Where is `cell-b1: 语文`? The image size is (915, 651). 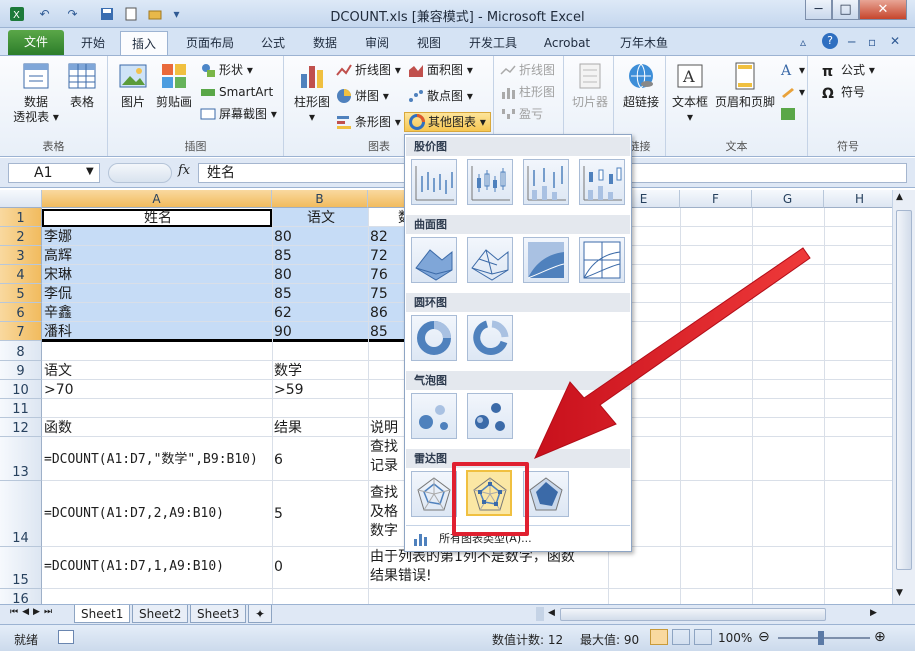
cell-b1: 语文 is located at coordinates (320, 218).